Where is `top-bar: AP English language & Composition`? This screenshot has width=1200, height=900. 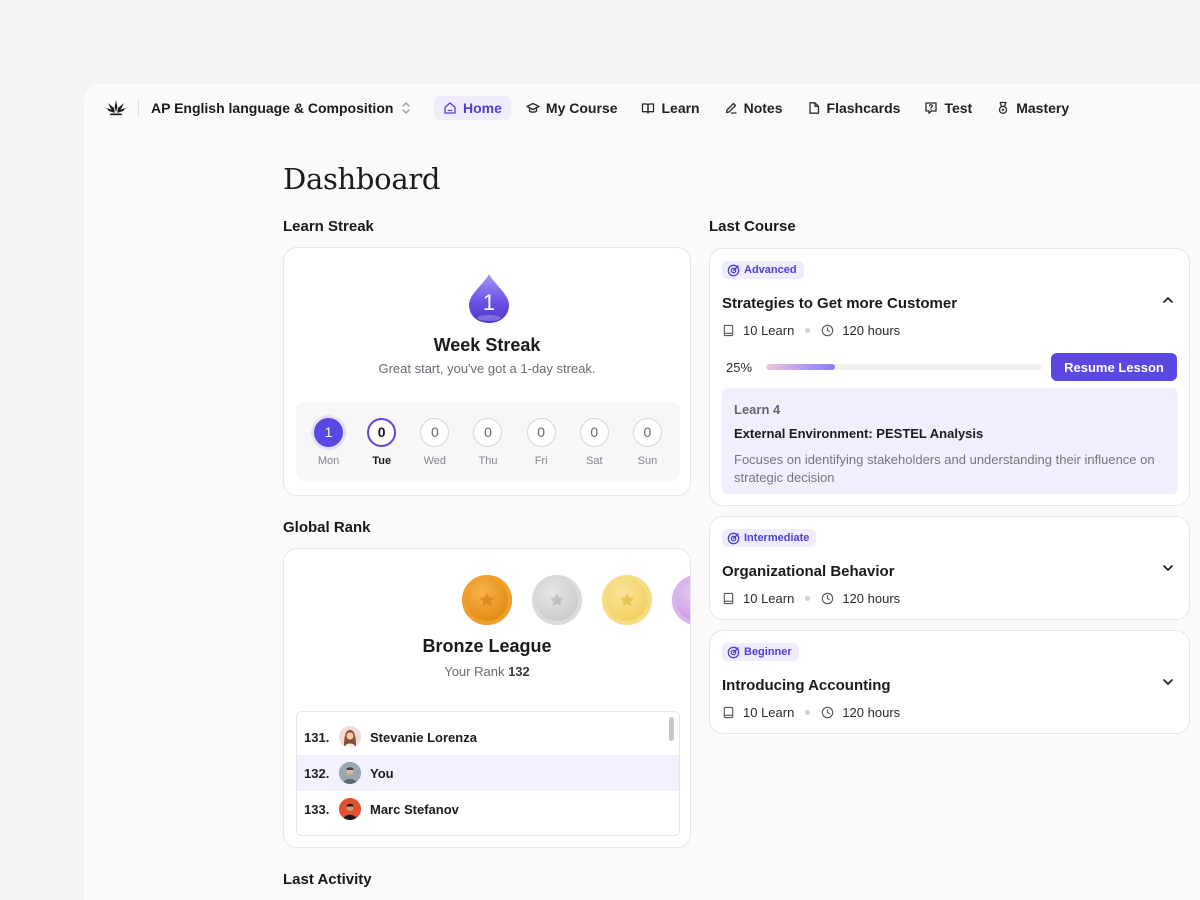
top-bar: AP English language & Composition is located at coordinates (257, 108).